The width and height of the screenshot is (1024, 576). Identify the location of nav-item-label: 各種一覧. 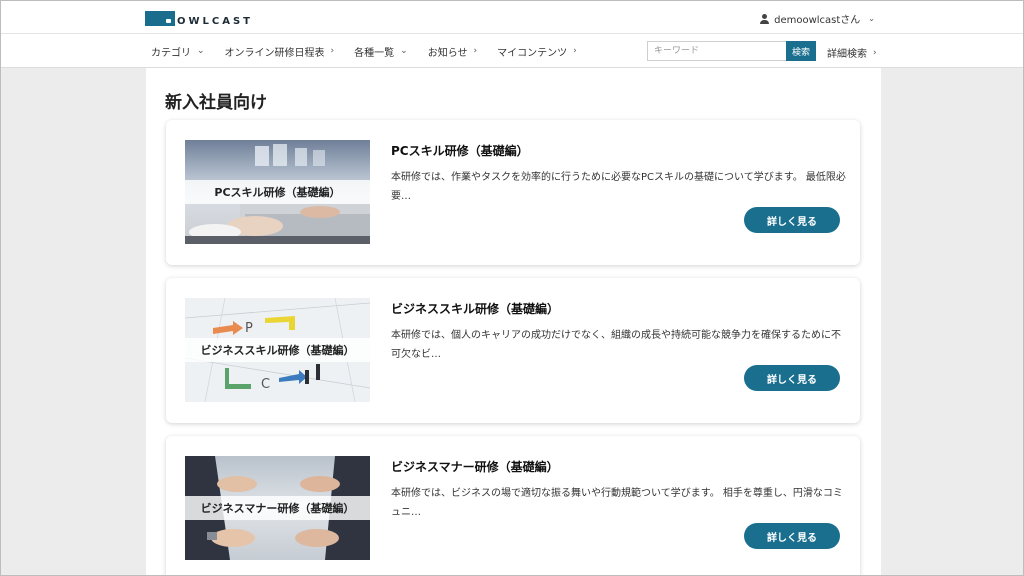
(374, 53).